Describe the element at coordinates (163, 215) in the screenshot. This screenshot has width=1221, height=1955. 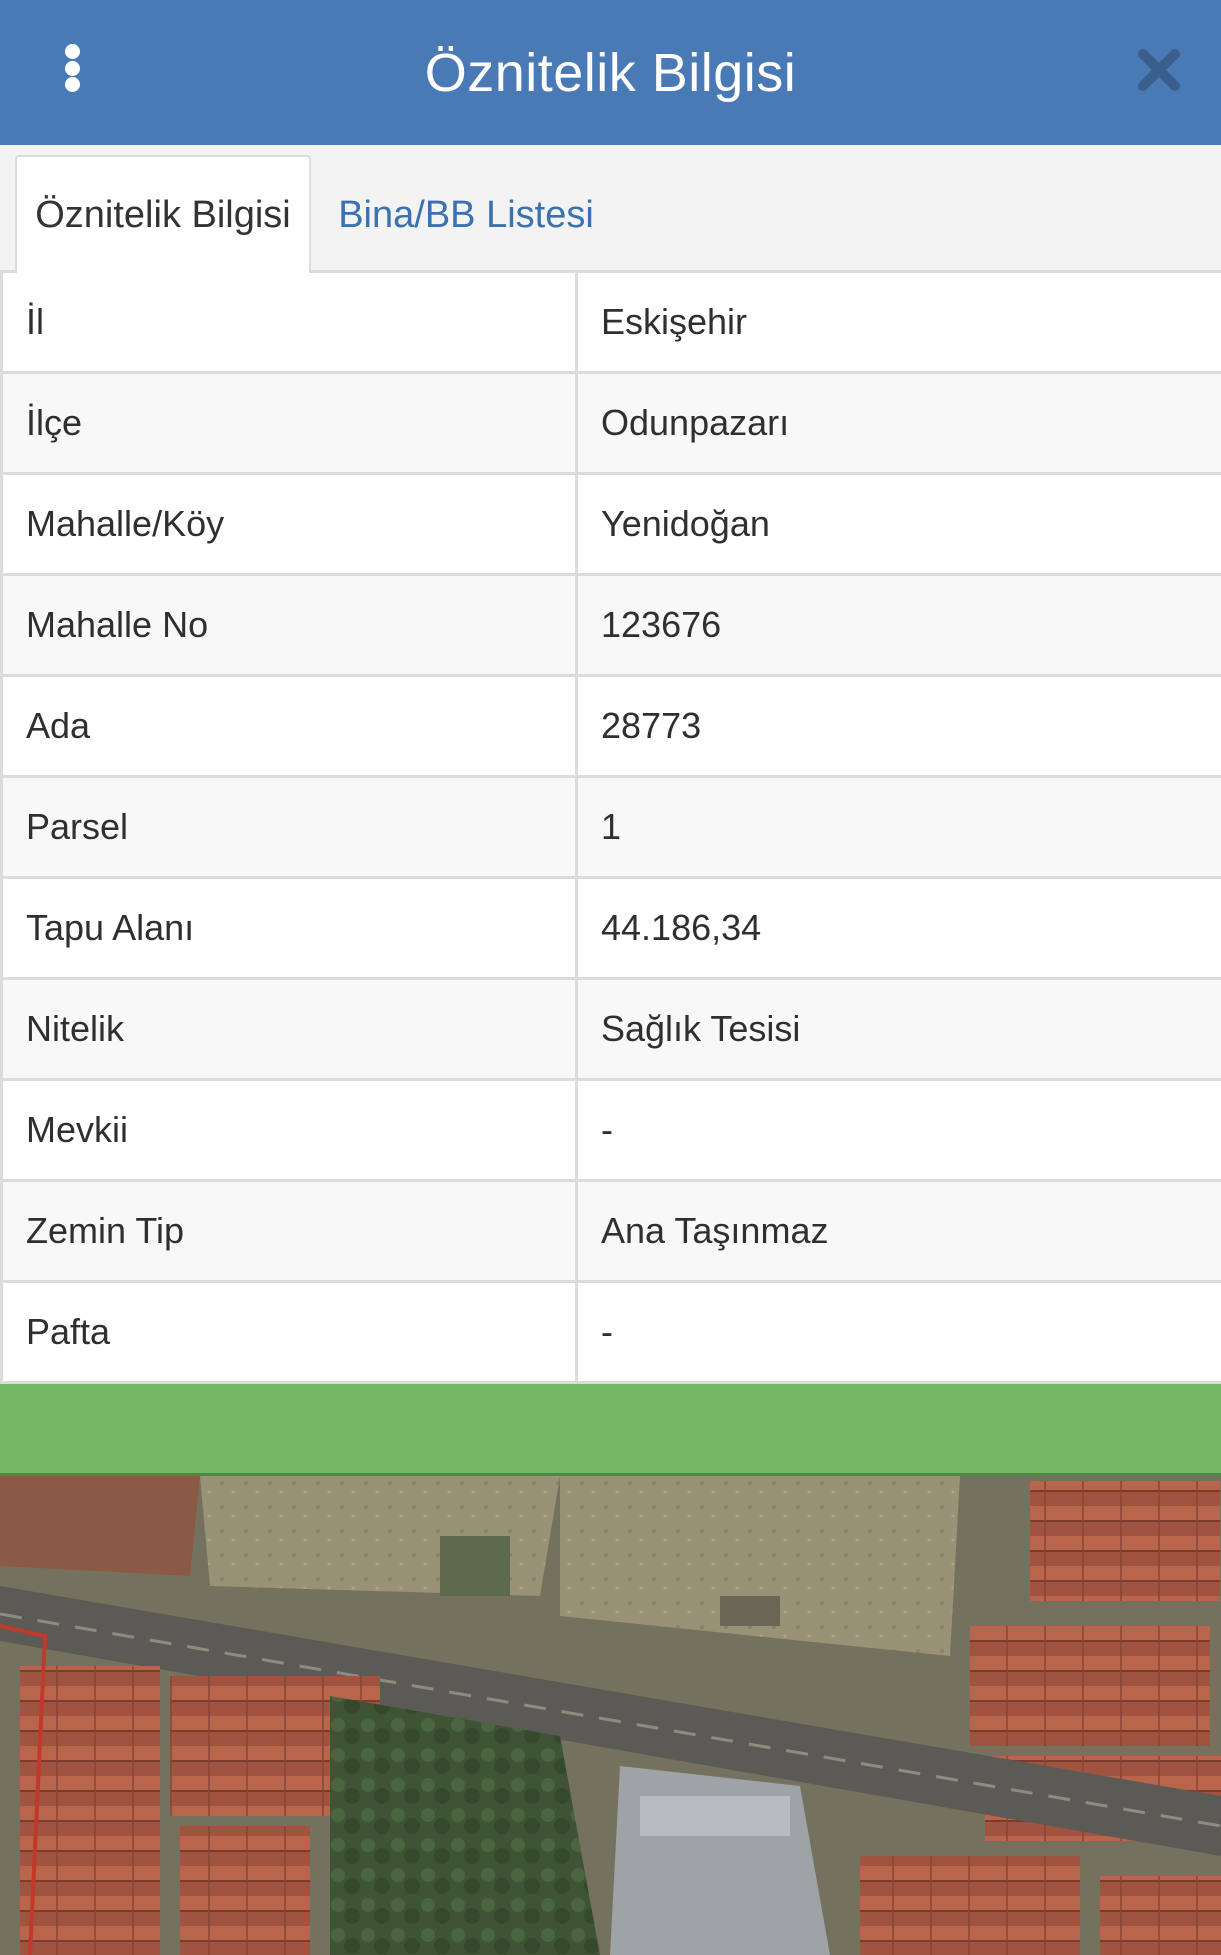
I see `tab-oznitelik-bilgisi: Öznitelik Bilgisi` at that location.